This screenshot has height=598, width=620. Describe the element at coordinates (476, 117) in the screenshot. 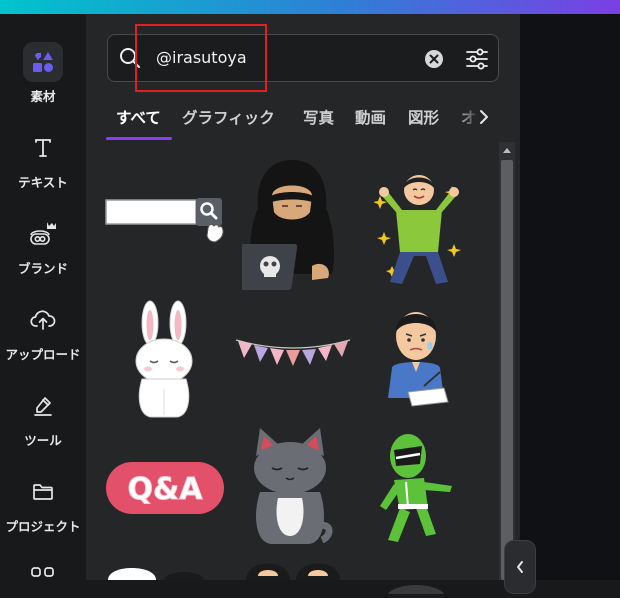

I see `tabs-fade` at that location.